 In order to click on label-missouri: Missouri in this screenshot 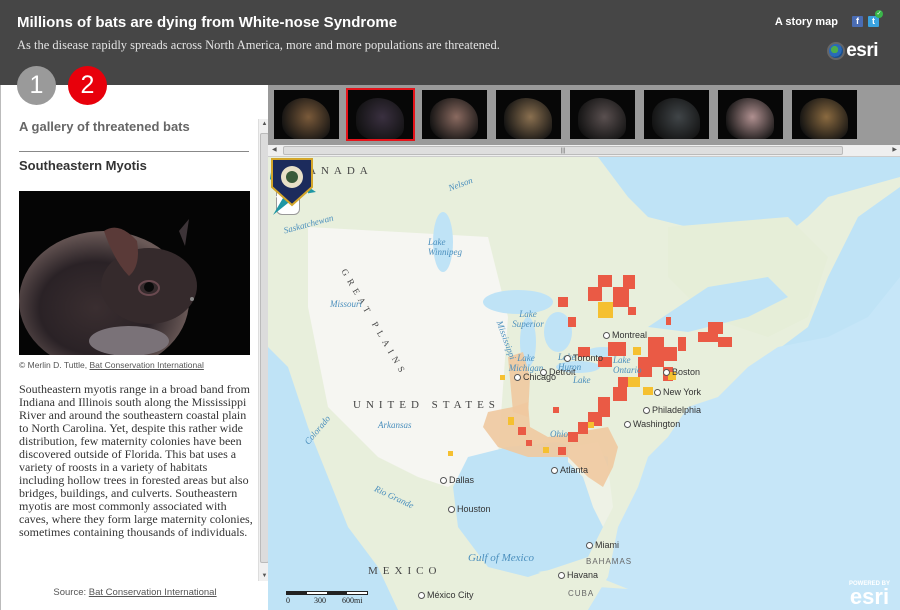, I will do `click(346, 304)`.